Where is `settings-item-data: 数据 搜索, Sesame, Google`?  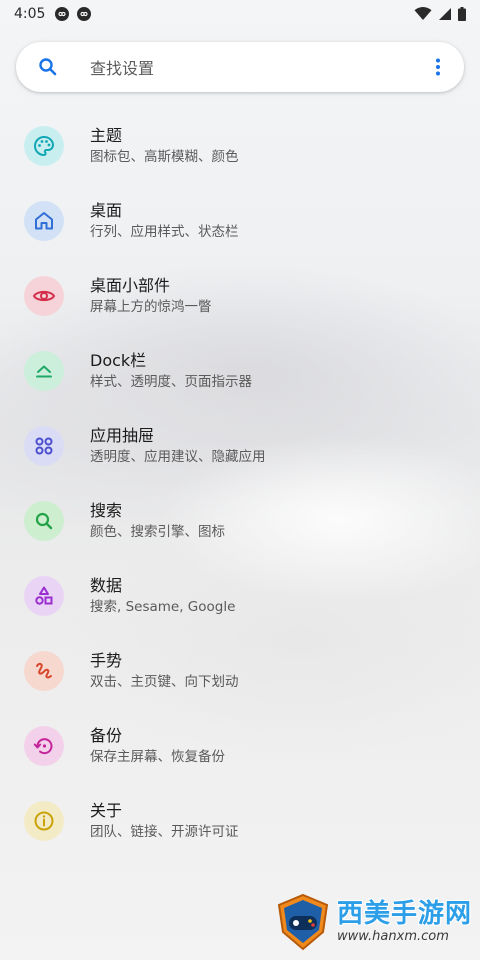
settings-item-data: 数据 搜索, Sesame, Google is located at coordinates (240, 595).